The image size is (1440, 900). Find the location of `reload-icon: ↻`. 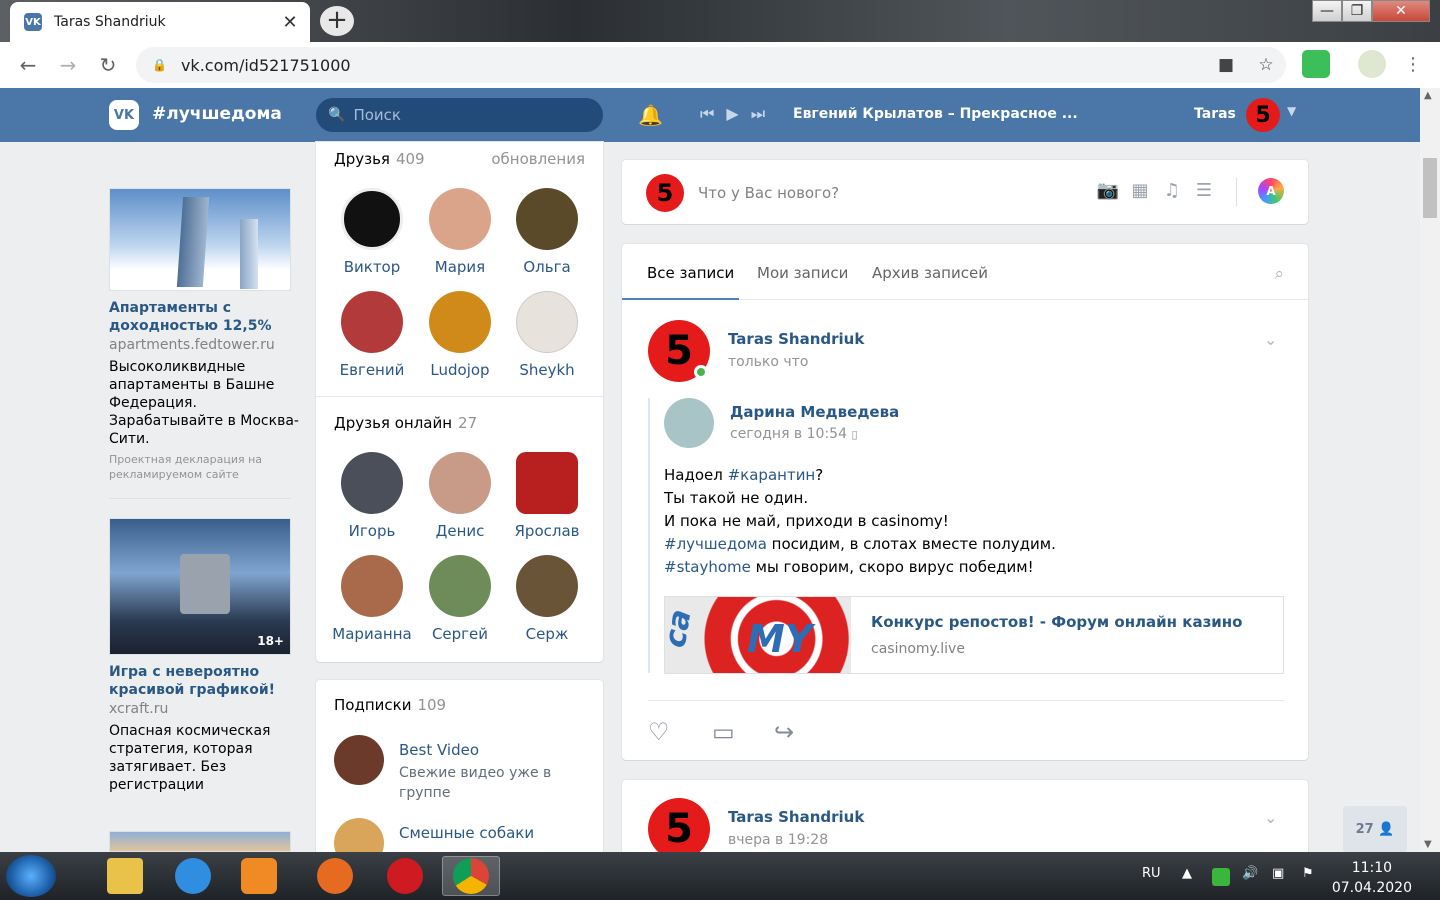

reload-icon: ↻ is located at coordinates (108, 65).